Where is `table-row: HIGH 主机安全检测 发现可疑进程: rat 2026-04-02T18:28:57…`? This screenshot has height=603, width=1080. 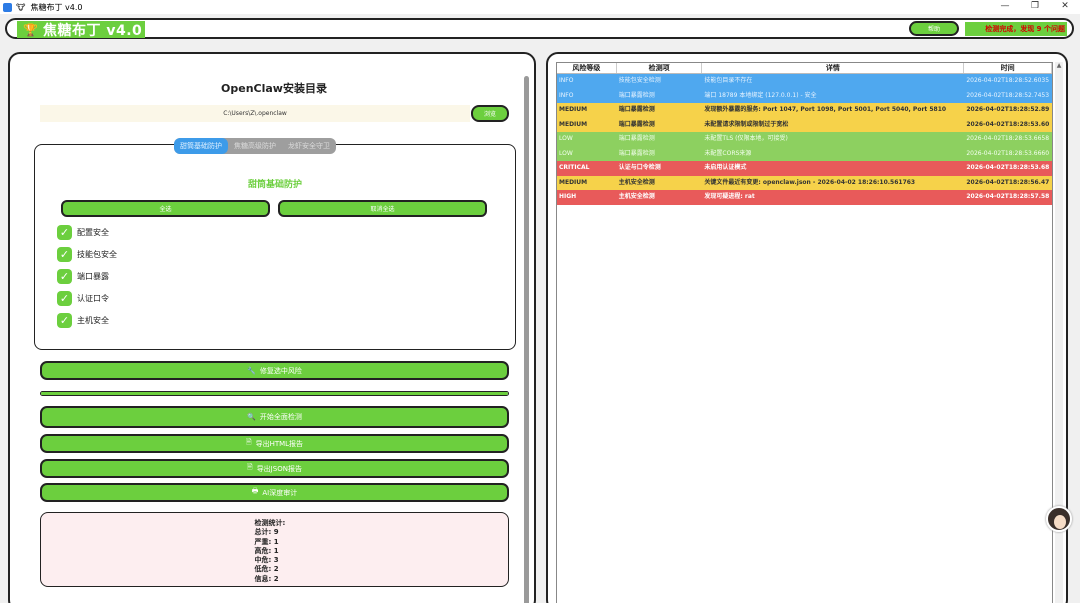 table-row: HIGH 主机安全检测 发现可疑进程: rat 2026-04-02T18:28:57… is located at coordinates (804, 197).